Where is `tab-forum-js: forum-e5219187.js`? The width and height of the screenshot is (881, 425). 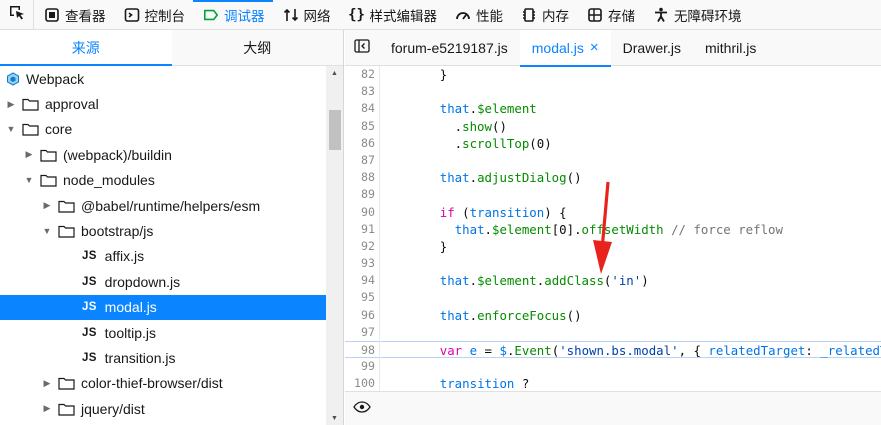 tab-forum-js: forum-e5219187.js is located at coordinates (449, 48).